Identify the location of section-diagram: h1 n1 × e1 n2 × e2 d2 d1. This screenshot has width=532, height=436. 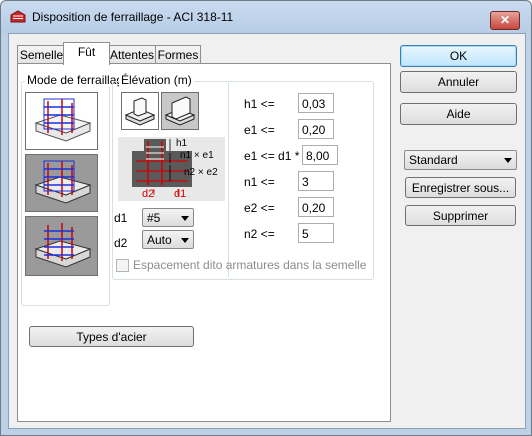
(171, 169).